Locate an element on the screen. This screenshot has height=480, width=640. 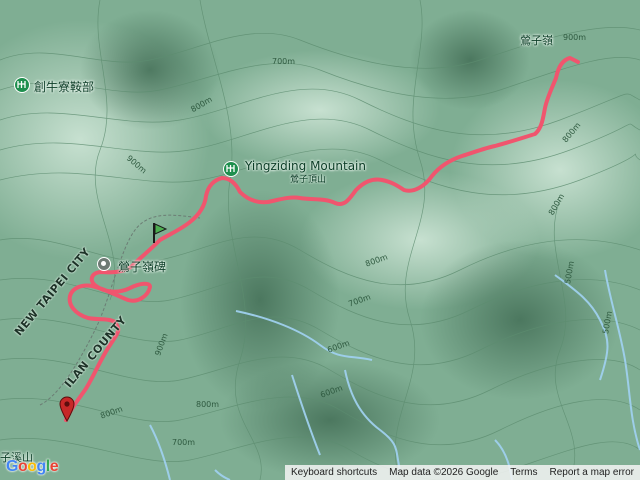
google-logo: Google is located at coordinates (32, 466).